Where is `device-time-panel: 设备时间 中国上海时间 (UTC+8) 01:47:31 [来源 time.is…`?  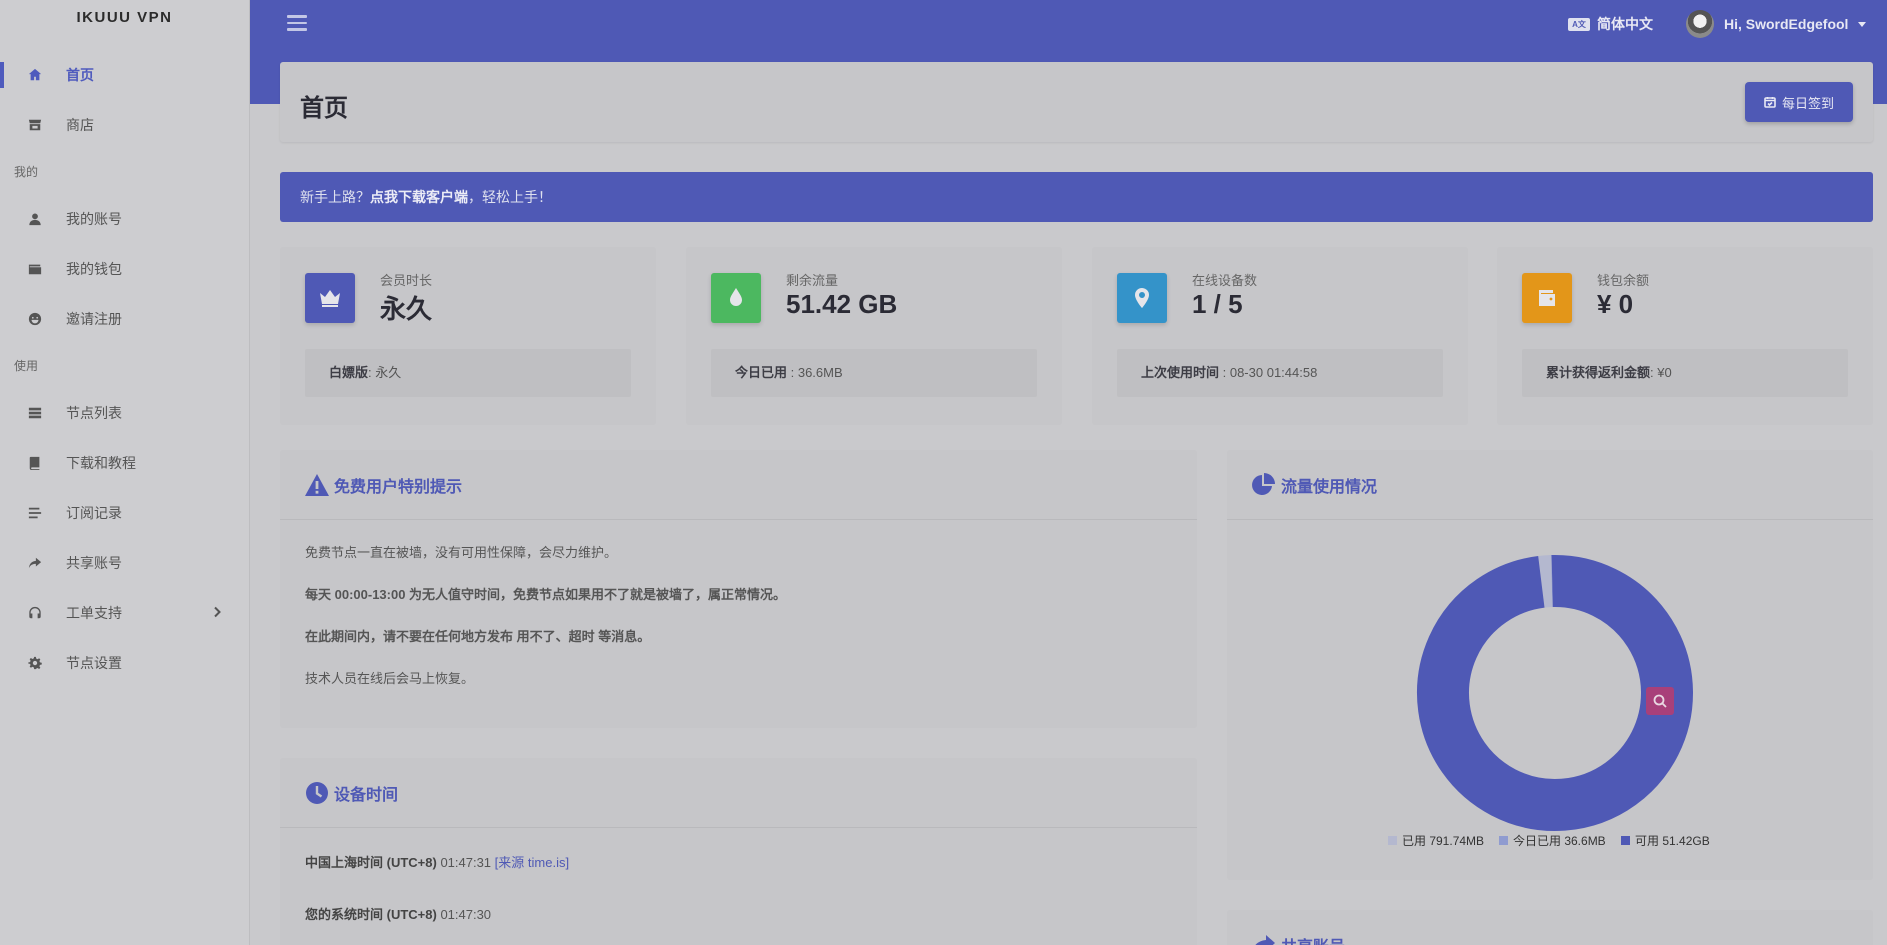
device-time-panel: 设备时间 中国上海时间 (UTC+8) 01:47:31 [来源 time.is… is located at coordinates (738, 851).